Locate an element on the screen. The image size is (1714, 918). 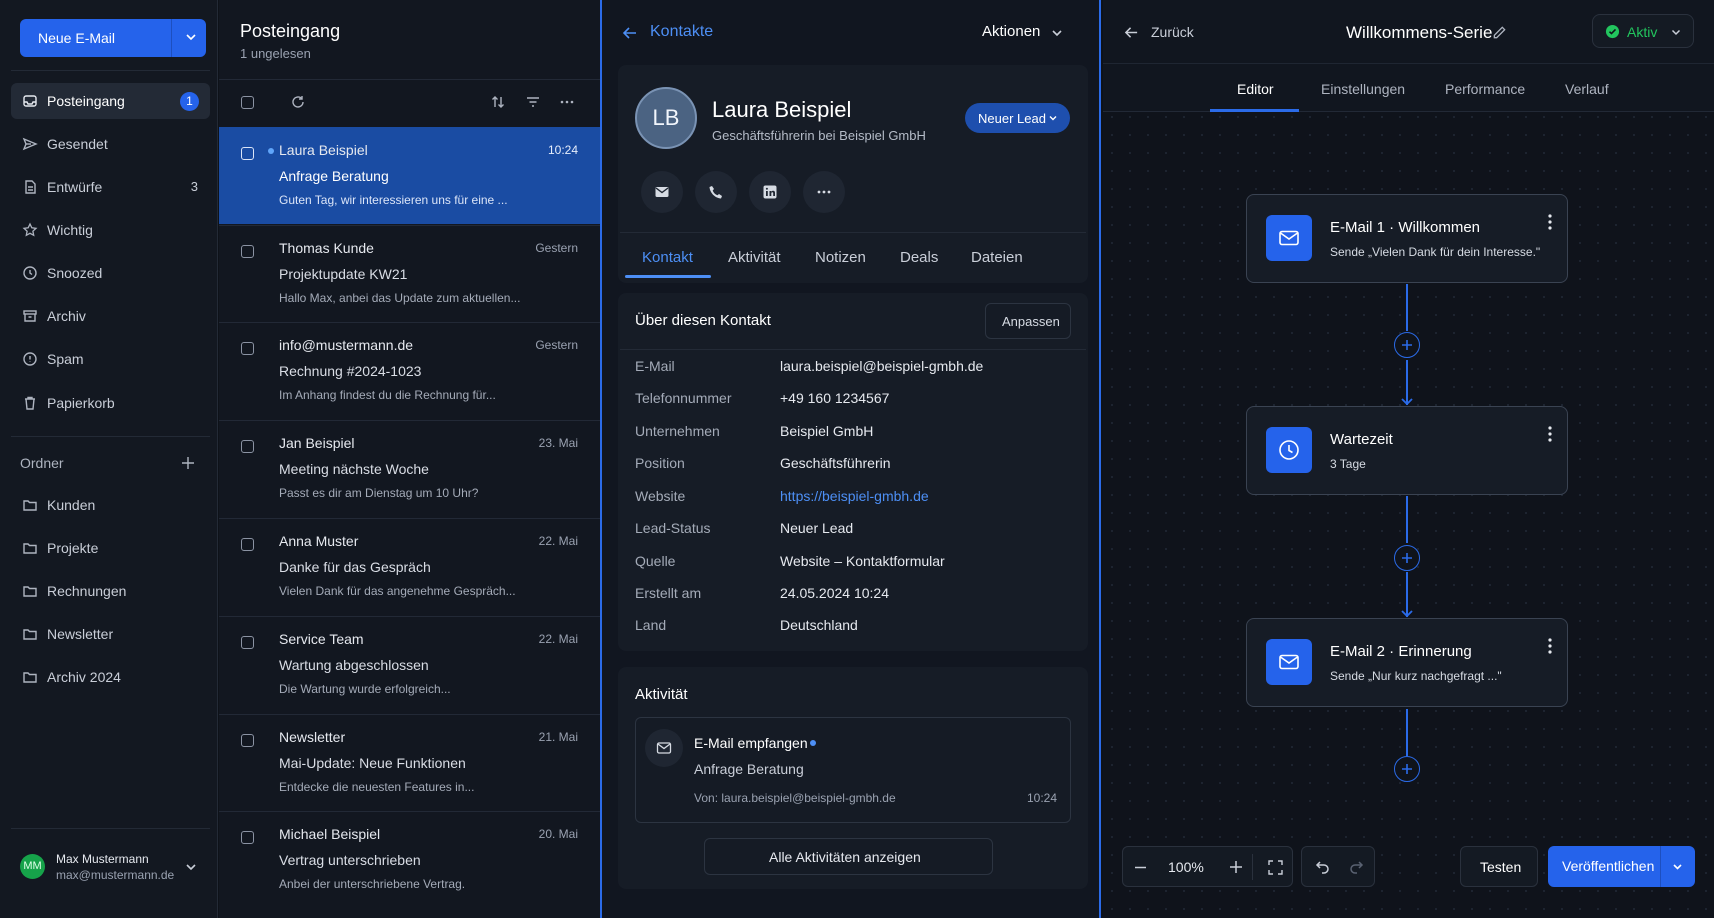
linkedin-action-button is located at coordinates (770, 192).